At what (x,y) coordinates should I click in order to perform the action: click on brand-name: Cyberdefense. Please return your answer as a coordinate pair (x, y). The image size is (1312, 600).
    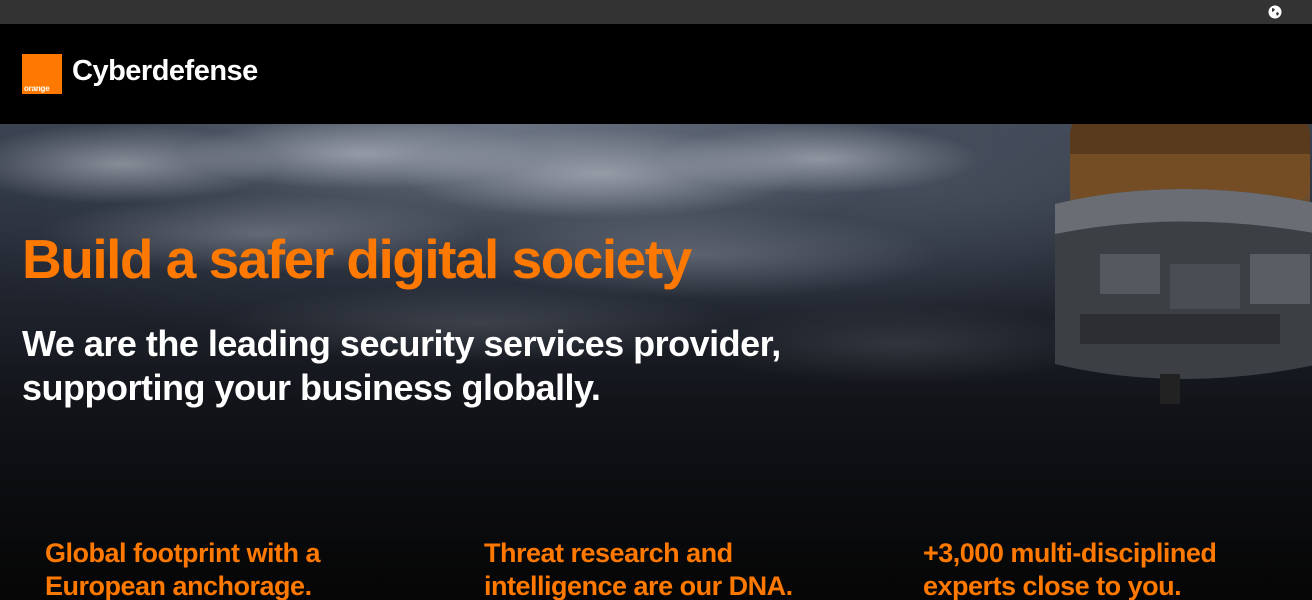
    Looking at the image, I should click on (165, 71).